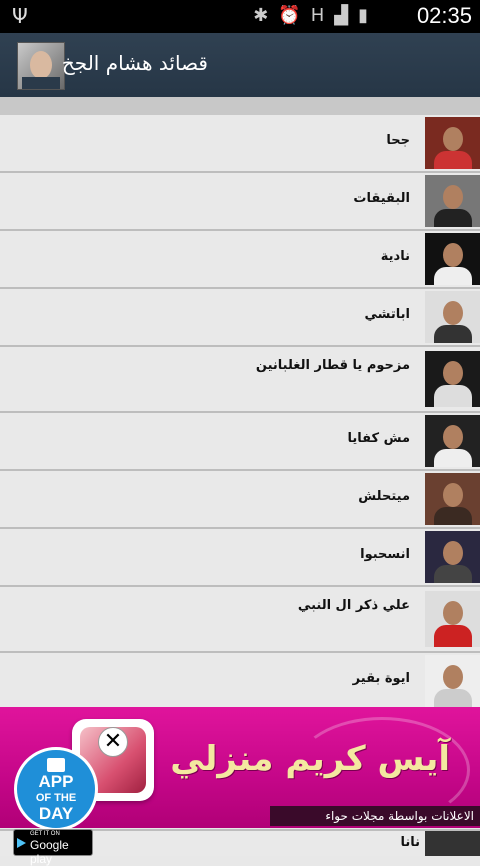  Describe the element at coordinates (387, 314) in the screenshot. I see `list-item-label: اباتشي` at that location.